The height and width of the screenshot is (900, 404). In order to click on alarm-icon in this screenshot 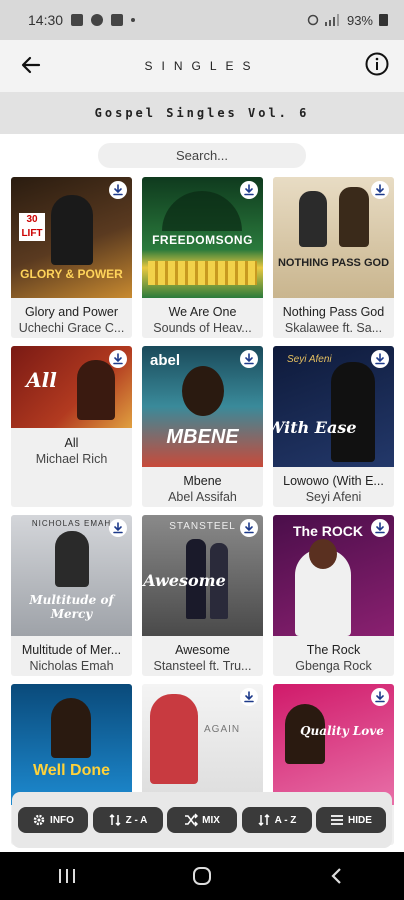, I will do `click(313, 20)`.